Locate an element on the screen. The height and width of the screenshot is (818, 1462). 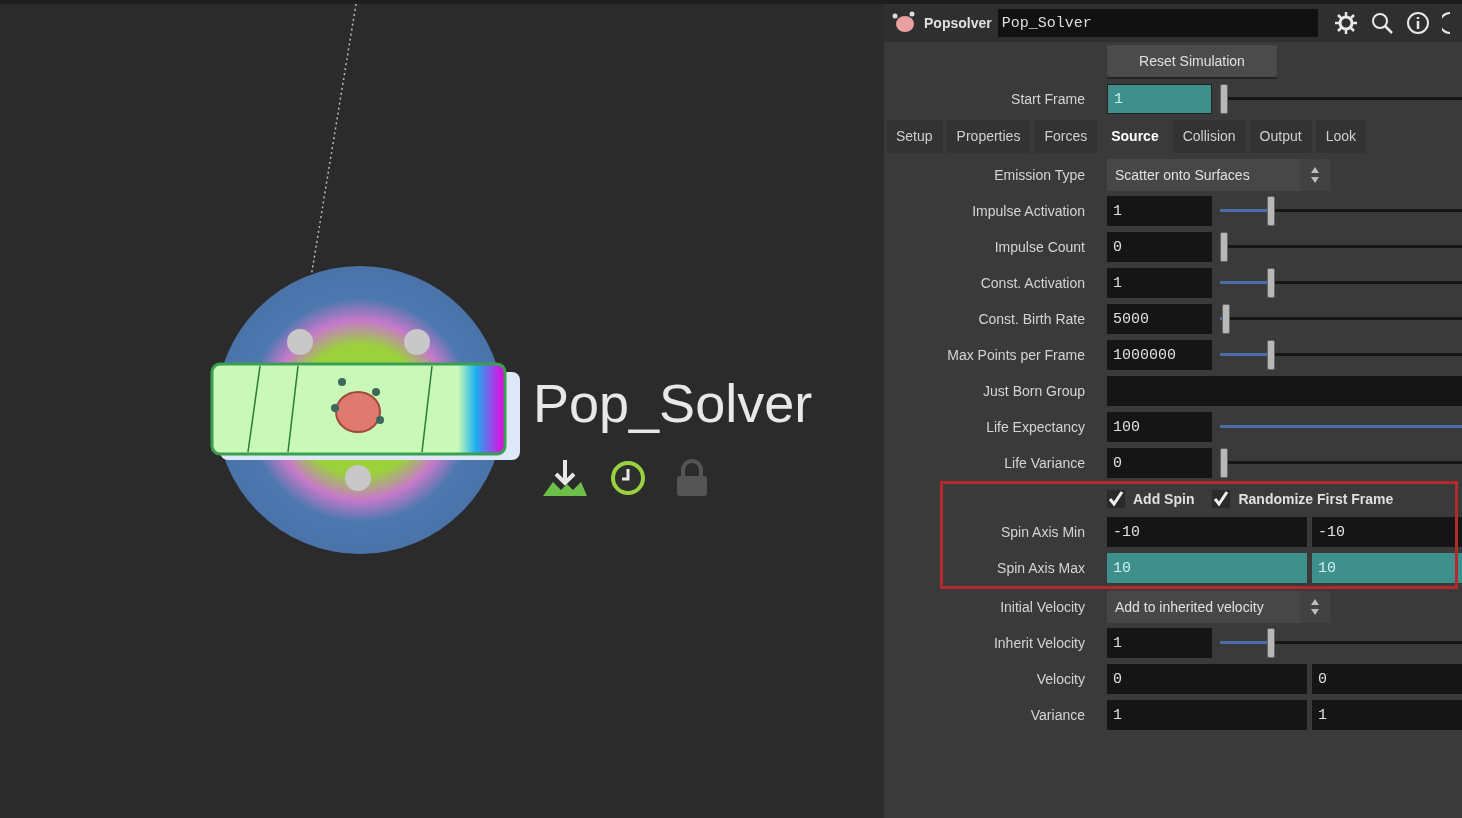
parameter-label: Variance is located at coordinates (1057, 715).